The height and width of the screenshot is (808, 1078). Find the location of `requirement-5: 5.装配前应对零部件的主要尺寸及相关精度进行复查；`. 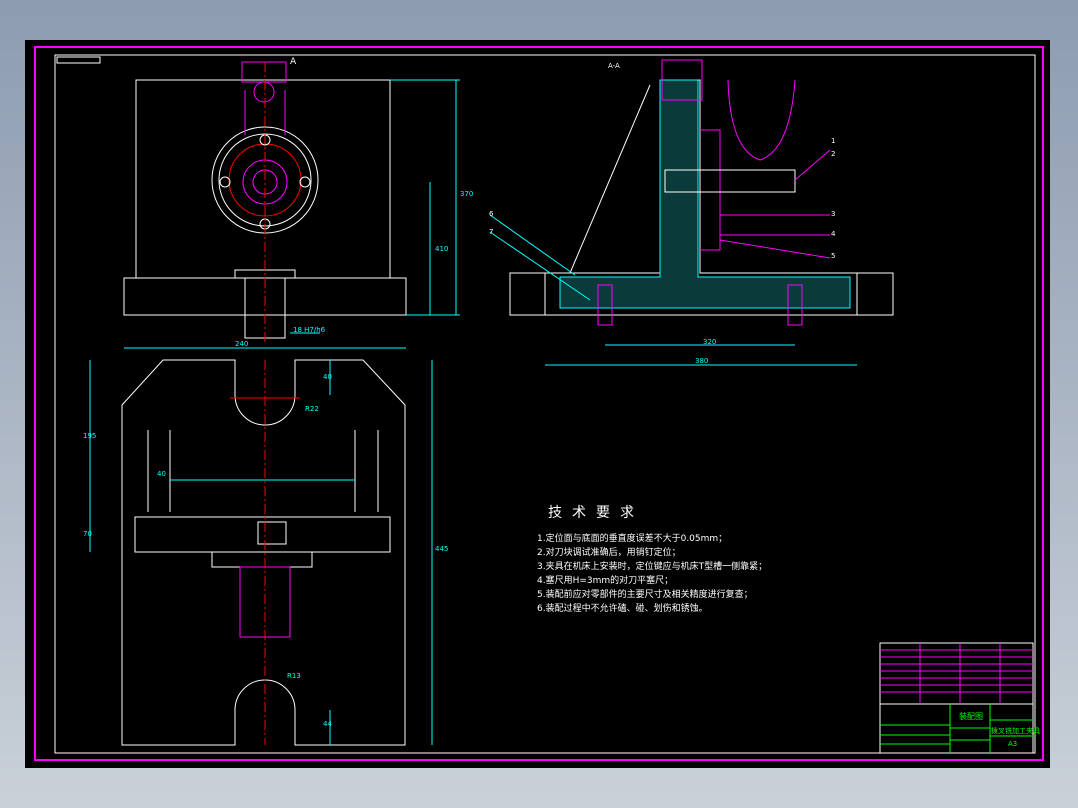

requirement-5: 5.装配前应对零部件的主要尺寸及相关精度进行复查； is located at coordinates (645, 595).